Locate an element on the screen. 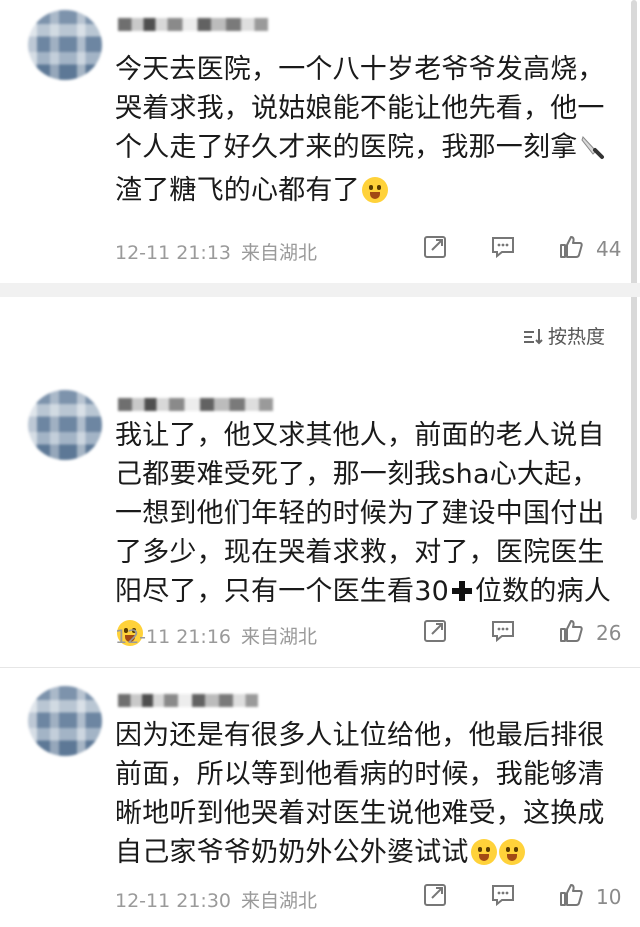 The image size is (640, 927). comment-actions: 44 is located at coordinates (320, 250).